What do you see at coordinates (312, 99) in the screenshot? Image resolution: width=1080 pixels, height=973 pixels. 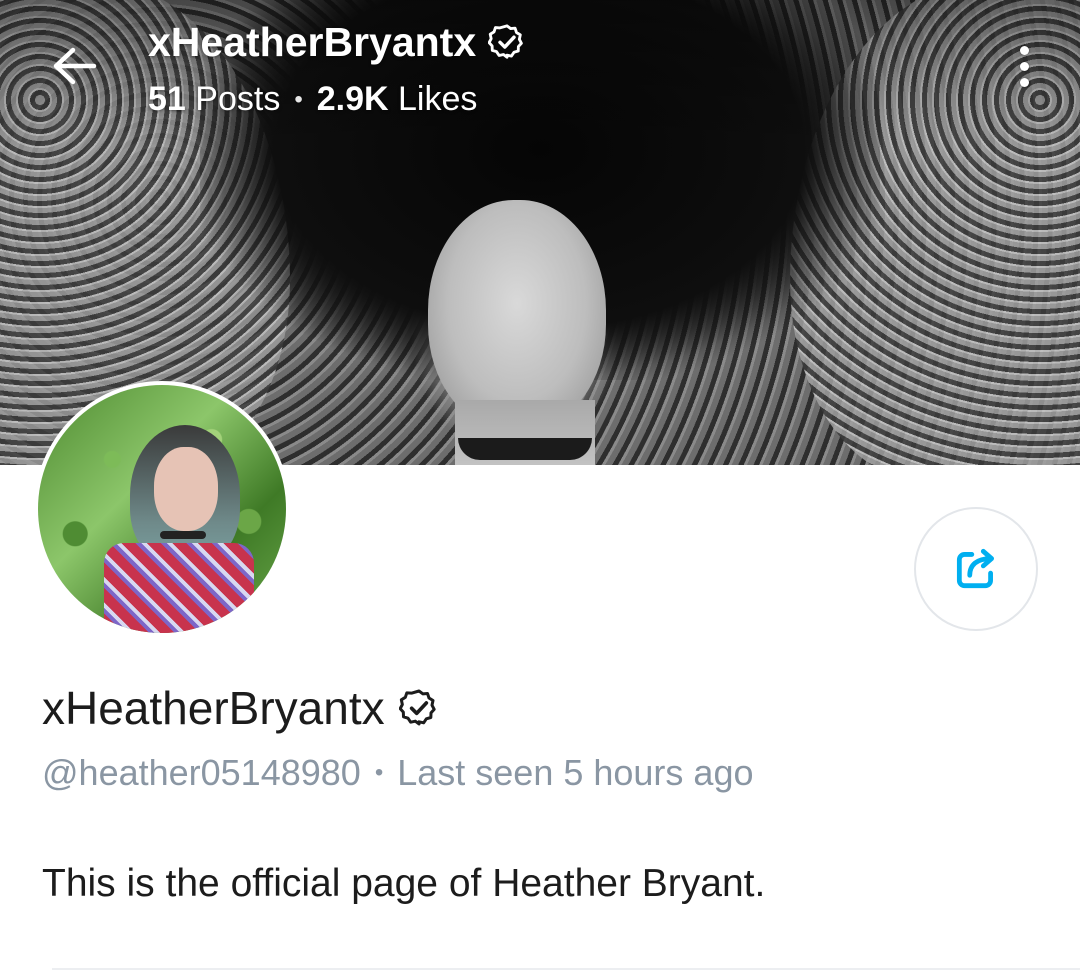 I see `header-stats: 51 Posts • 2.9K Likes` at bounding box center [312, 99].